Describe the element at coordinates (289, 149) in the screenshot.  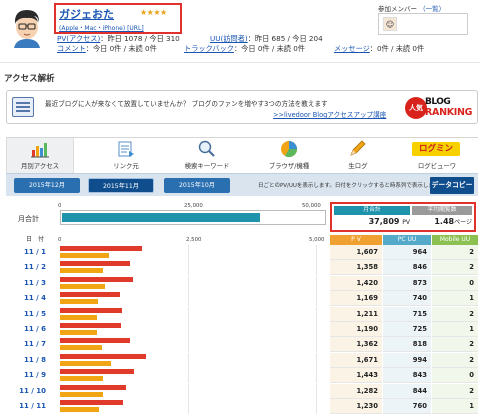
I see `pie-chart-icon` at that location.